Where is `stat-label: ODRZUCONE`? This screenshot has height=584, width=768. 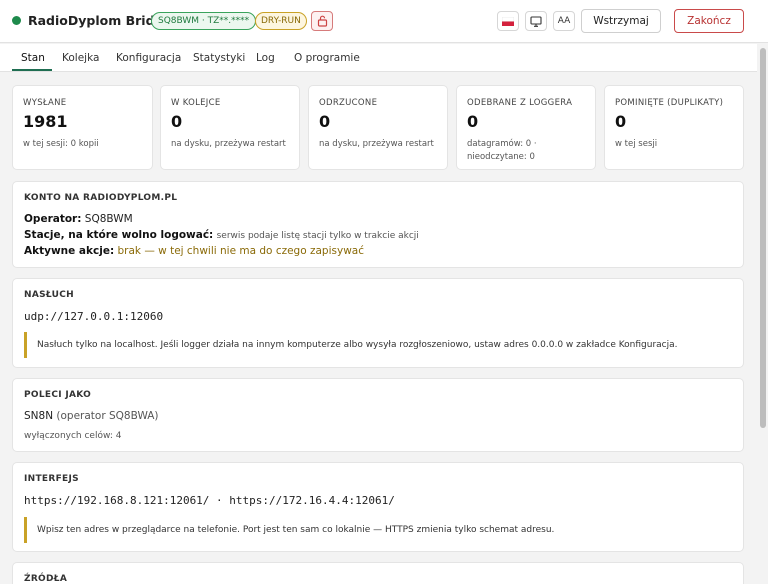
stat-label: ODRZUCONE is located at coordinates (348, 103).